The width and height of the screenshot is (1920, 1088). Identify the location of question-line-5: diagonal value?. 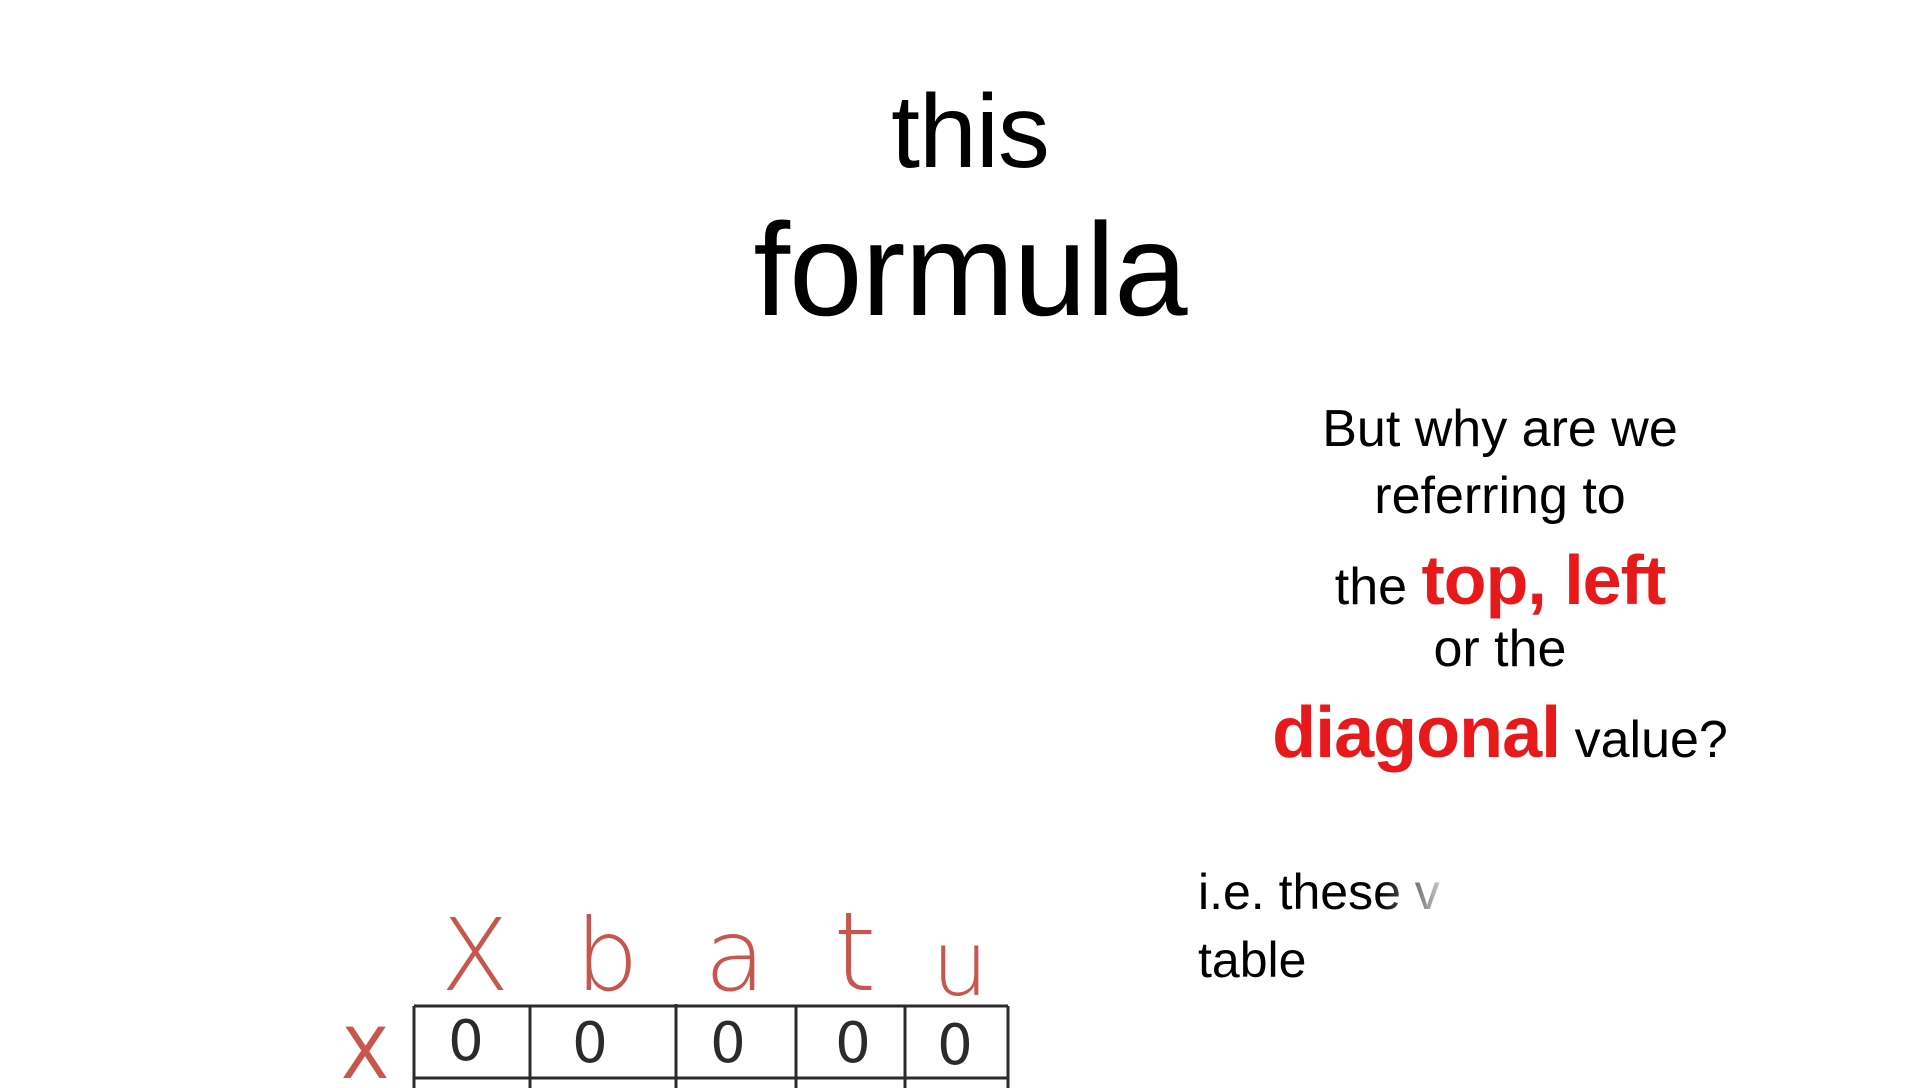
(1500, 736).